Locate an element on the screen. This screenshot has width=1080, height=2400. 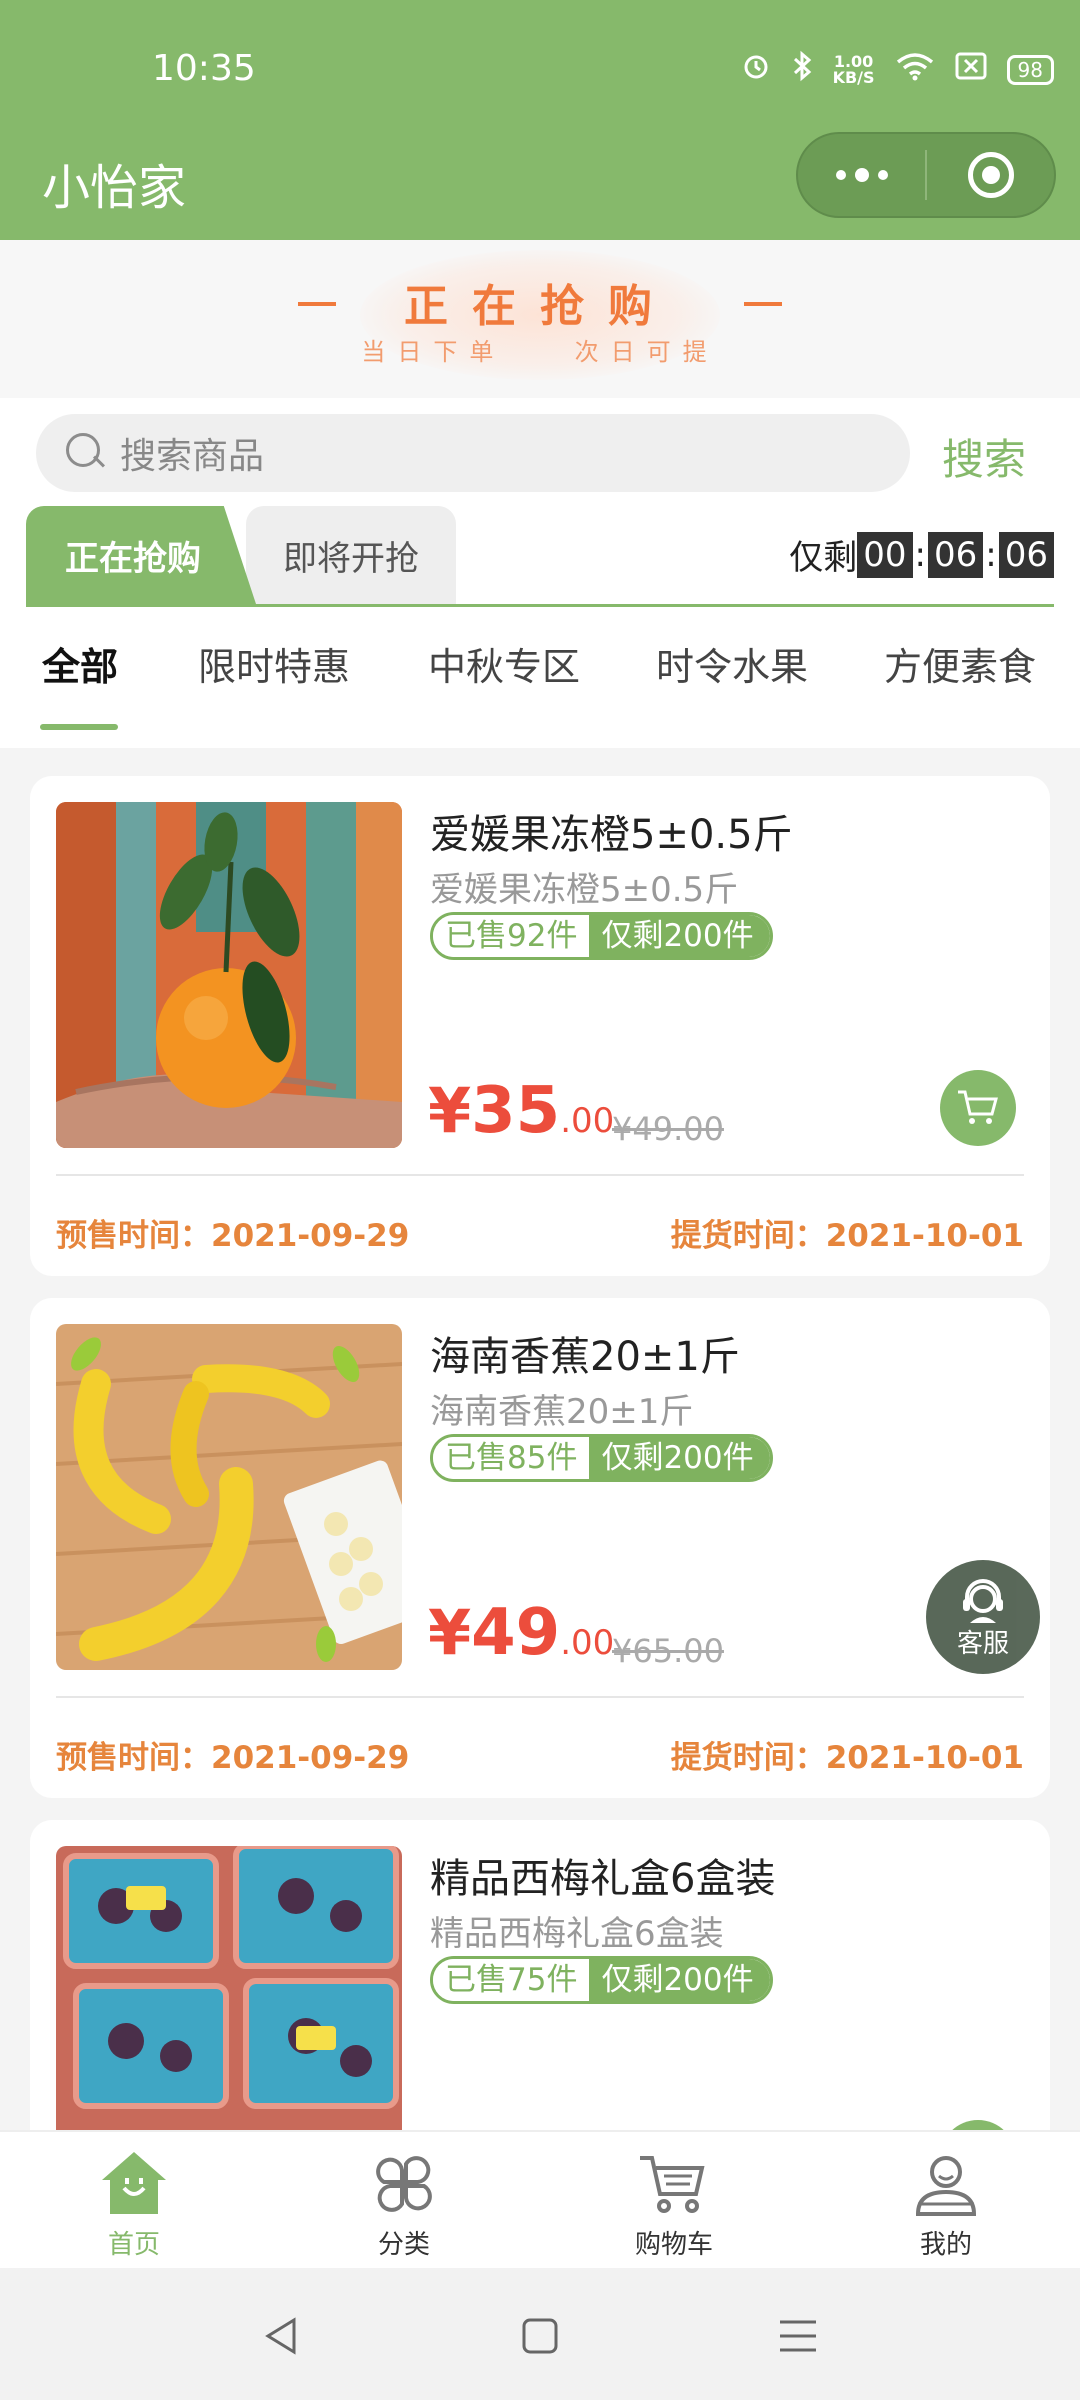
product-stock-tags: 已售92件 仅剩200件 is located at coordinates (601, 936).